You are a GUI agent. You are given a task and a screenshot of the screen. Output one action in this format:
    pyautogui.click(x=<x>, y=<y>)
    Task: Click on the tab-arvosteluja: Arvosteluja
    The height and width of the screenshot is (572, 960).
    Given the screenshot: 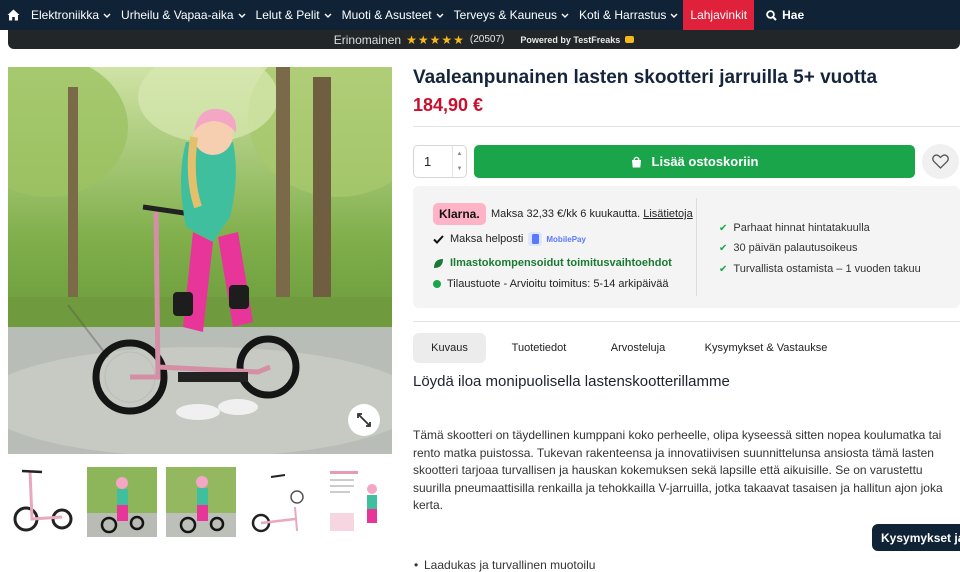 What is the action you would take?
    pyautogui.click(x=638, y=348)
    